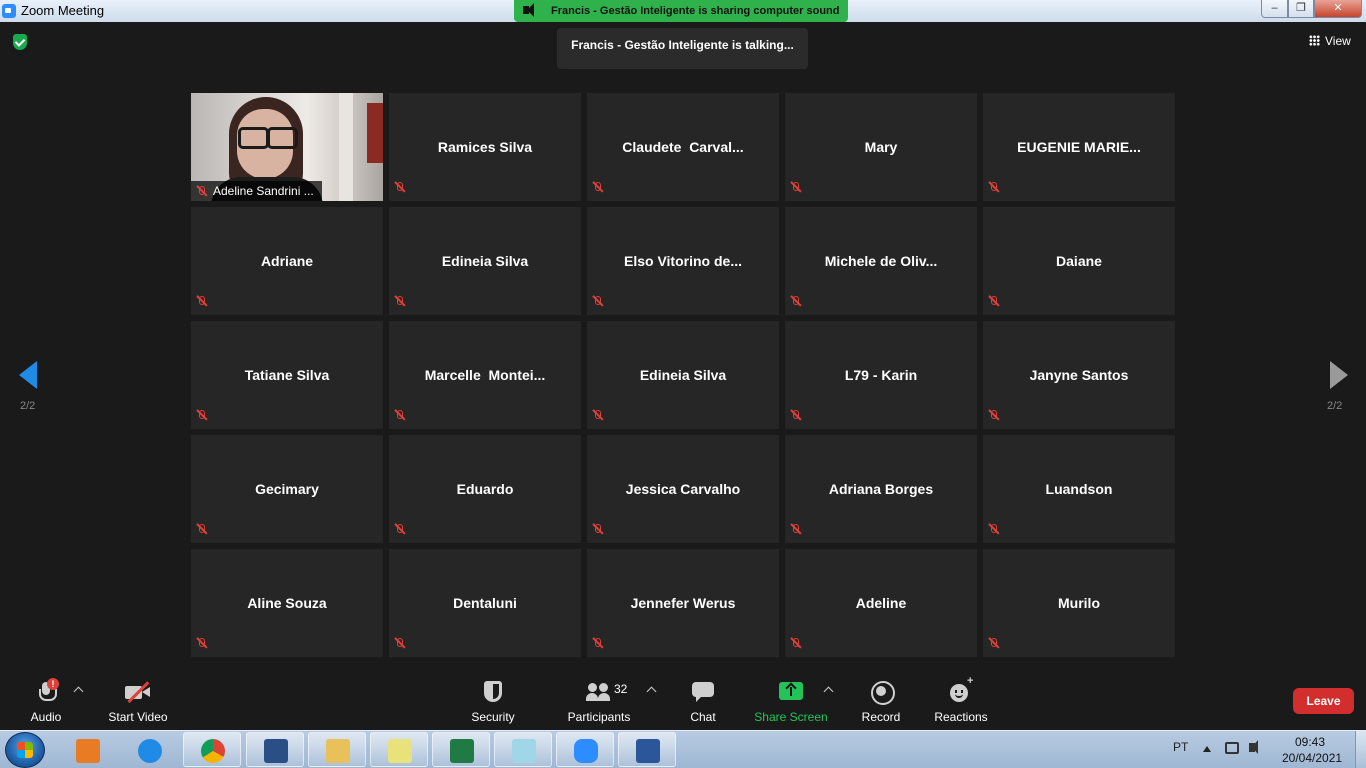 The width and height of the screenshot is (1366, 768). Describe the element at coordinates (1314, 40) in the screenshot. I see `grid-icon` at that location.